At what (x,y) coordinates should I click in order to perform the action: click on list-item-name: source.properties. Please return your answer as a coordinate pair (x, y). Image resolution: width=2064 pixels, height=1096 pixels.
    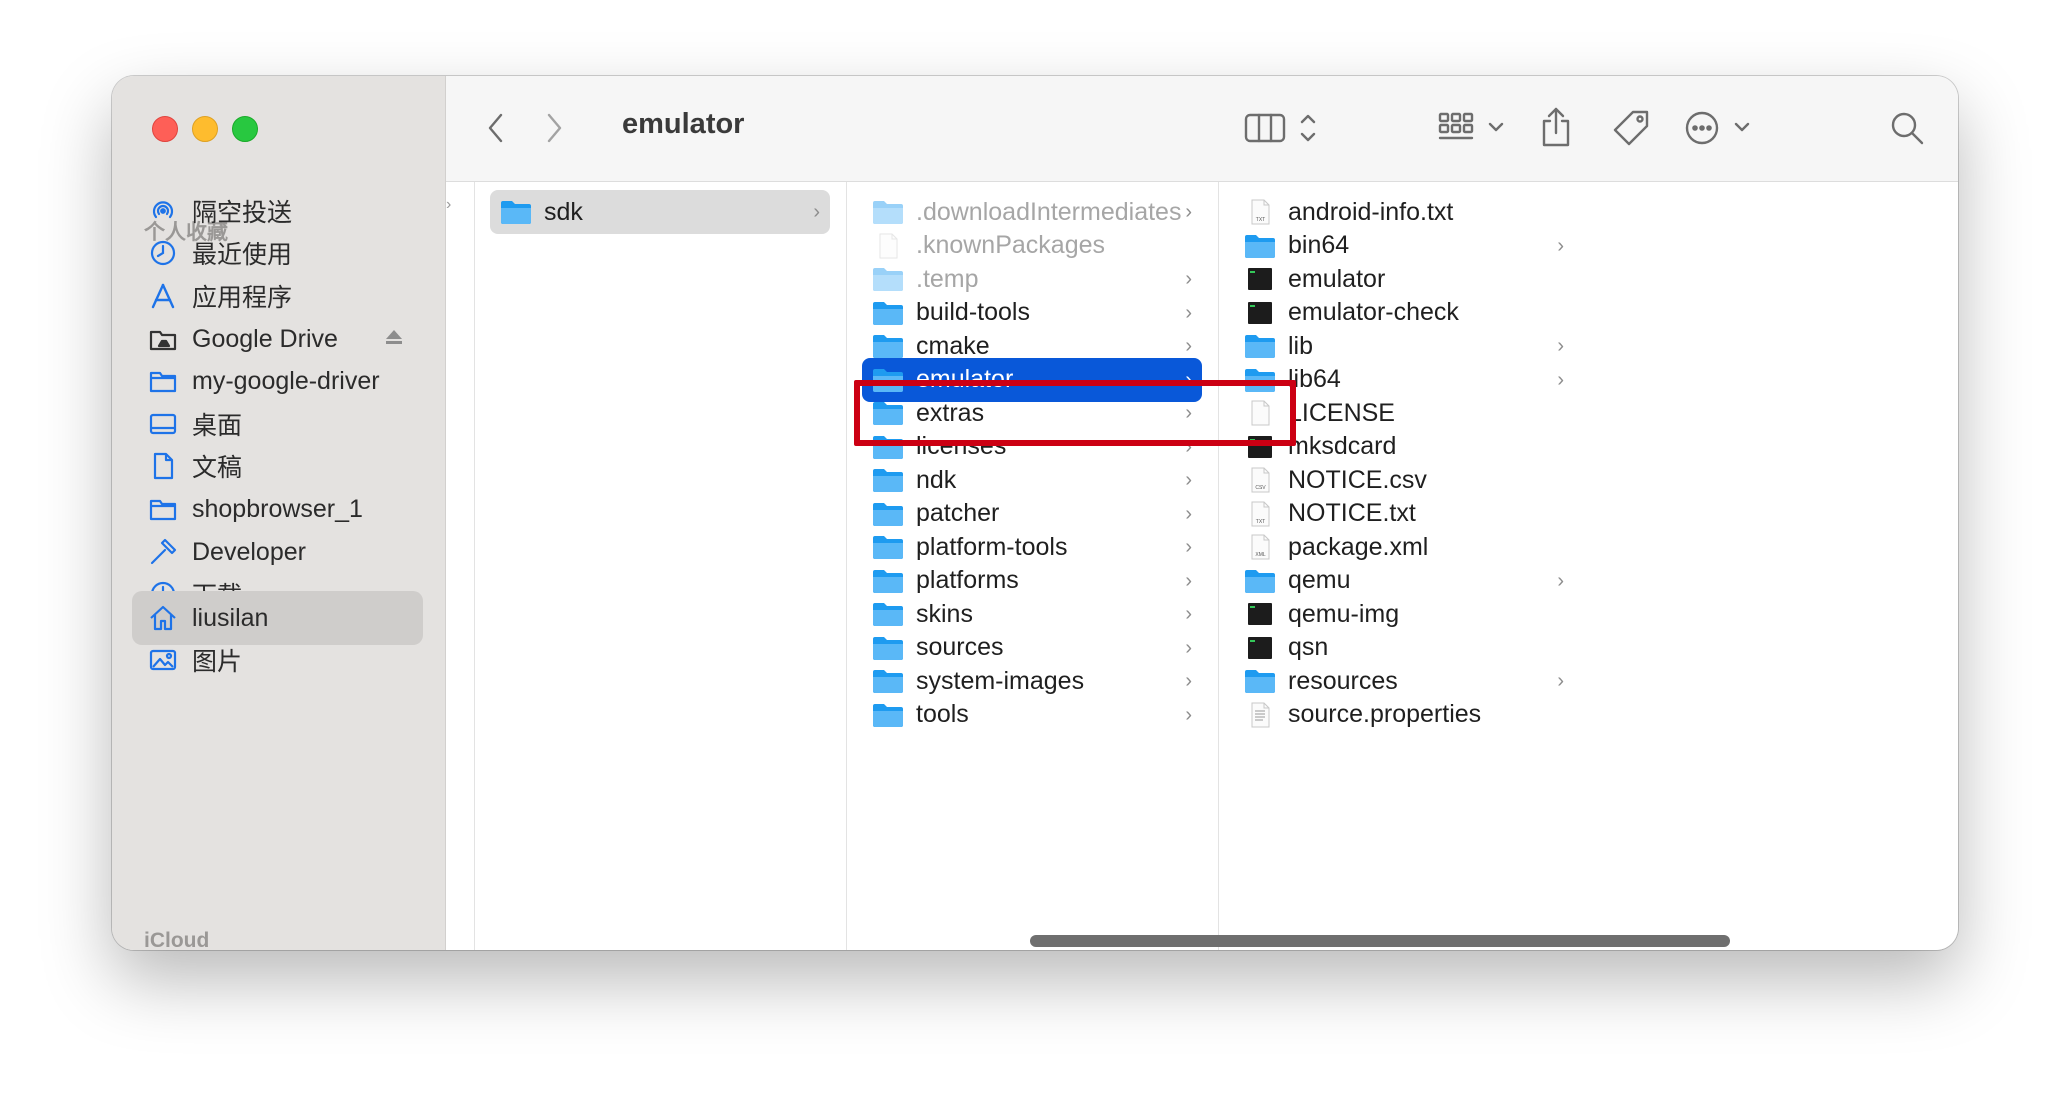
    Looking at the image, I should click on (1385, 714).